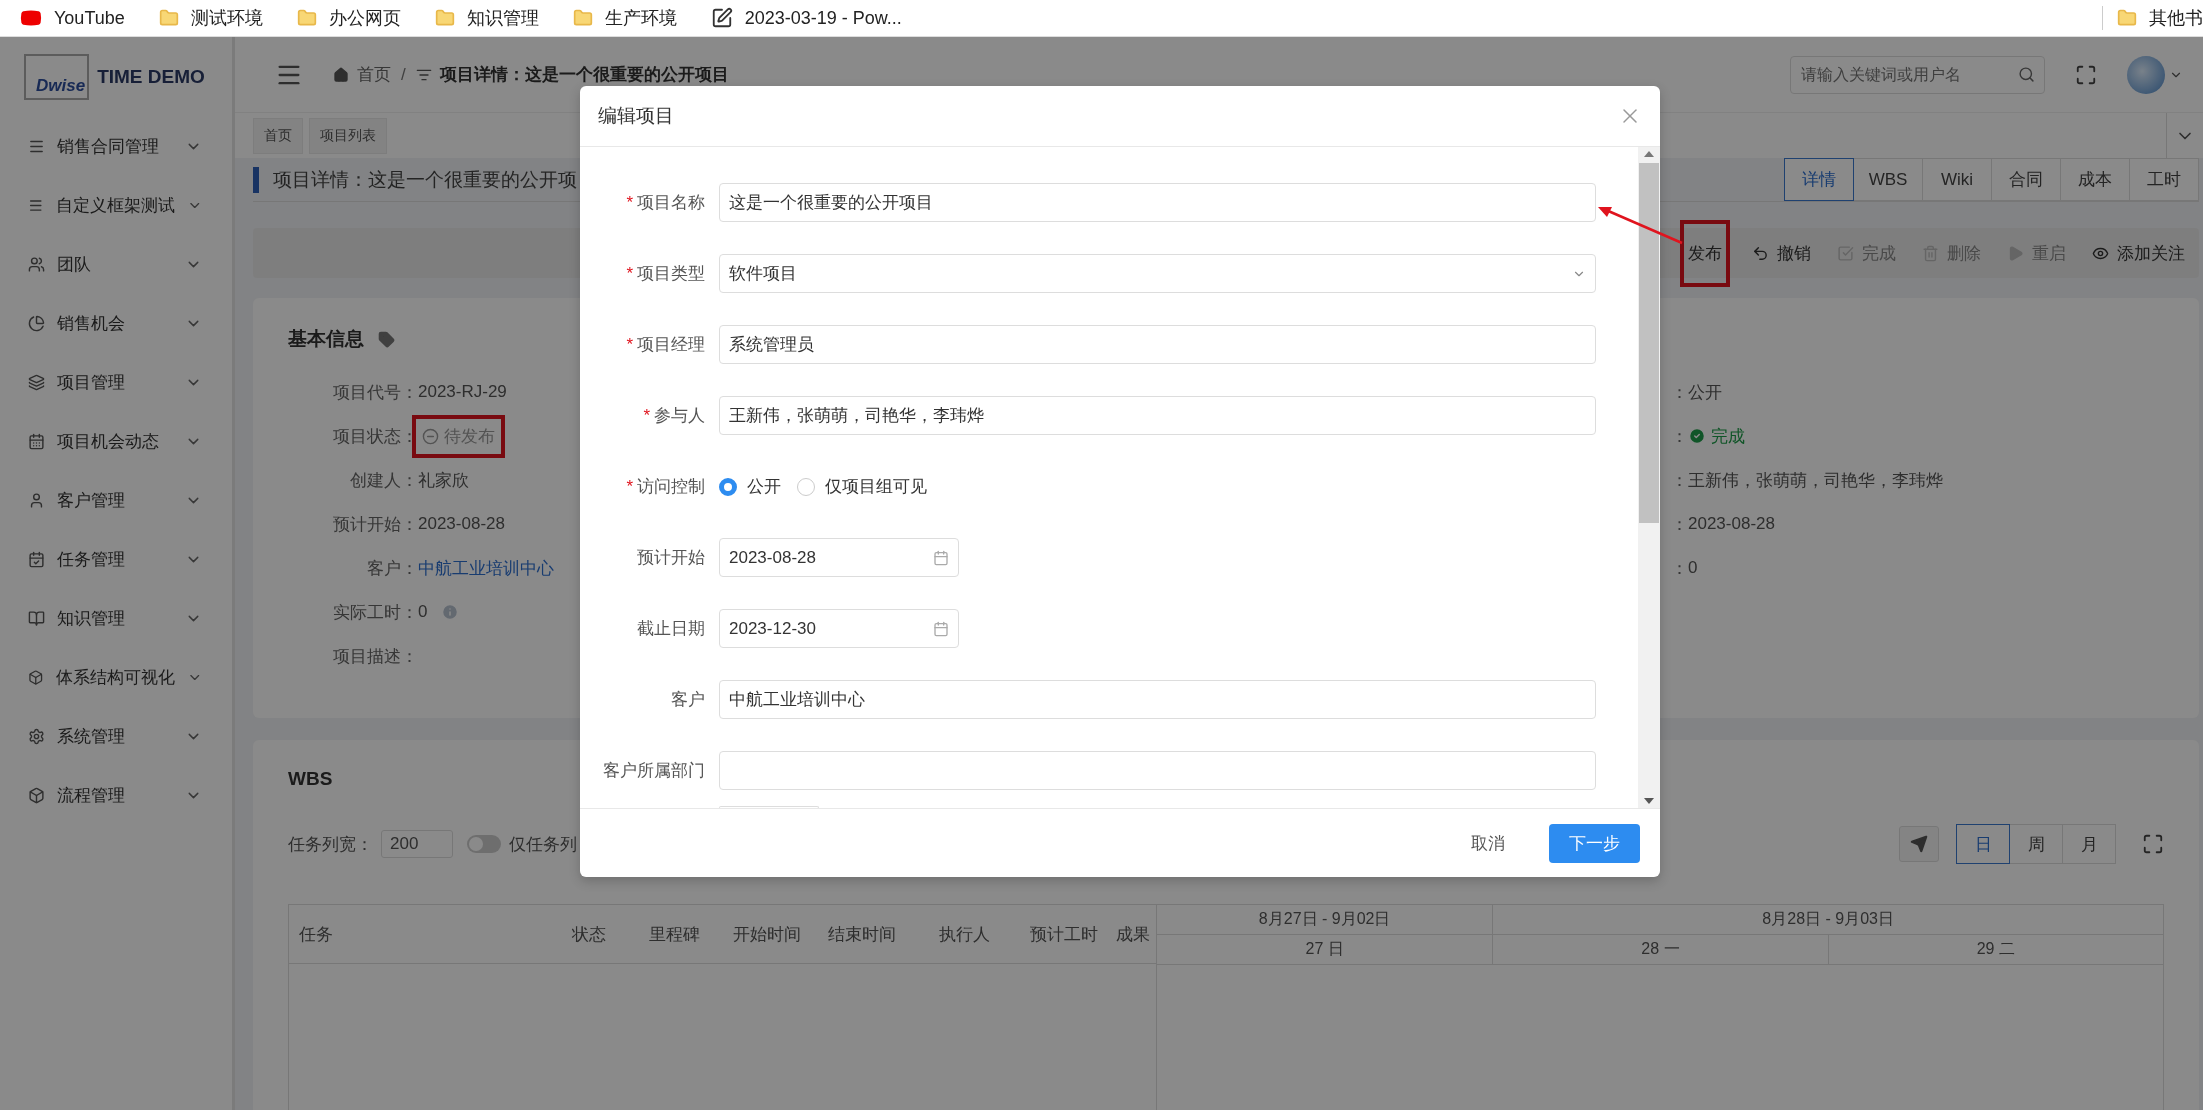  What do you see at coordinates (430, 436) in the screenshot?
I see `minus-circle-icon` at bounding box center [430, 436].